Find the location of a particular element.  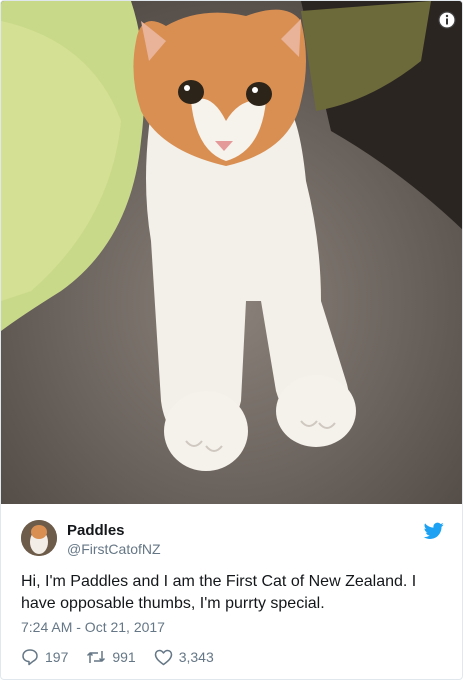

retweet-count: 991 is located at coordinates (124, 657).